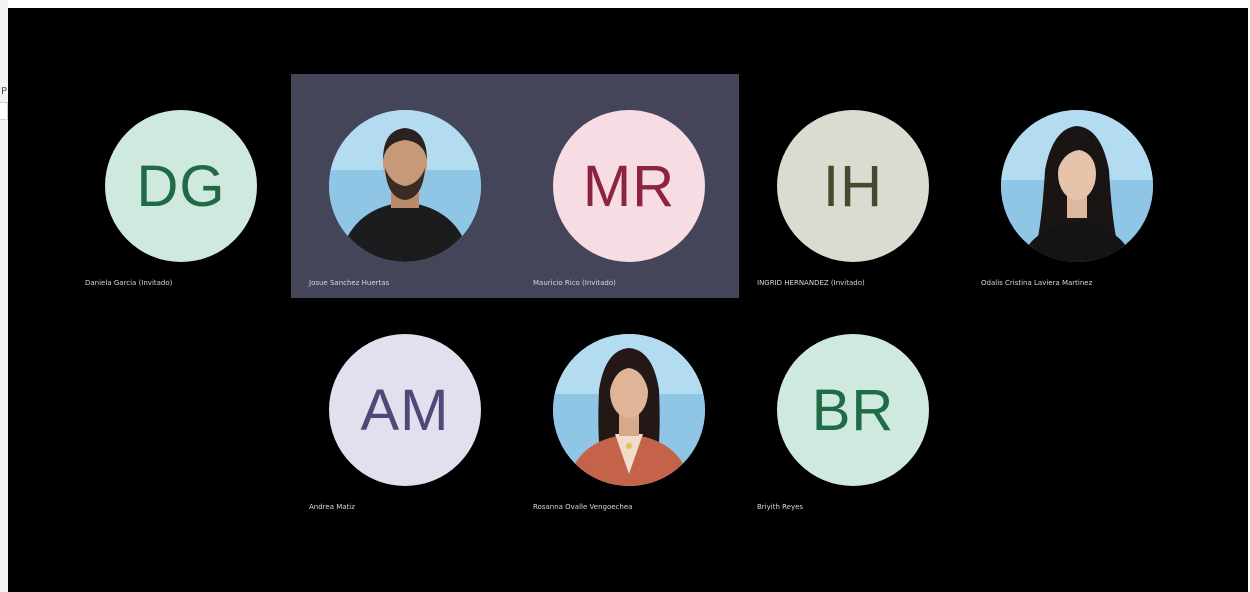 This screenshot has width=1250, height=592. What do you see at coordinates (811, 283) in the screenshot?
I see `participant-name: INGRID HERNANDEZ (Invitado)` at bounding box center [811, 283].